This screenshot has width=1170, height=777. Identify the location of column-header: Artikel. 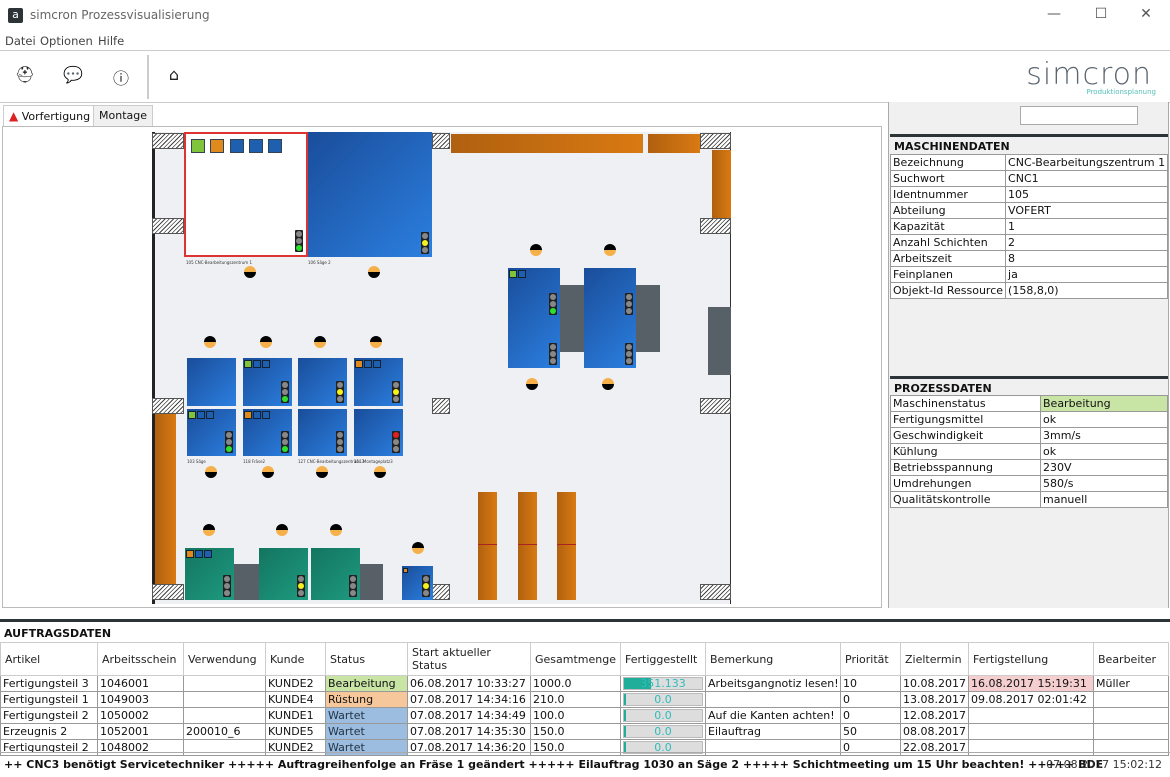
(49, 659).